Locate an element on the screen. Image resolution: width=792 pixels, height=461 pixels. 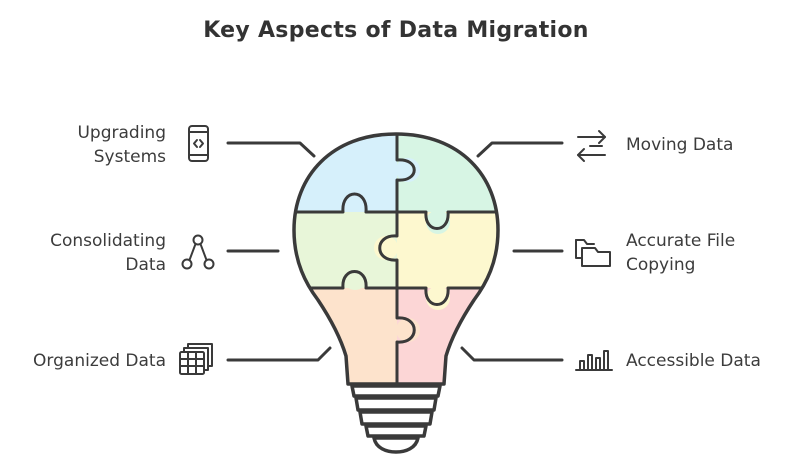
mobile-code-icon is located at coordinates (198, 143).